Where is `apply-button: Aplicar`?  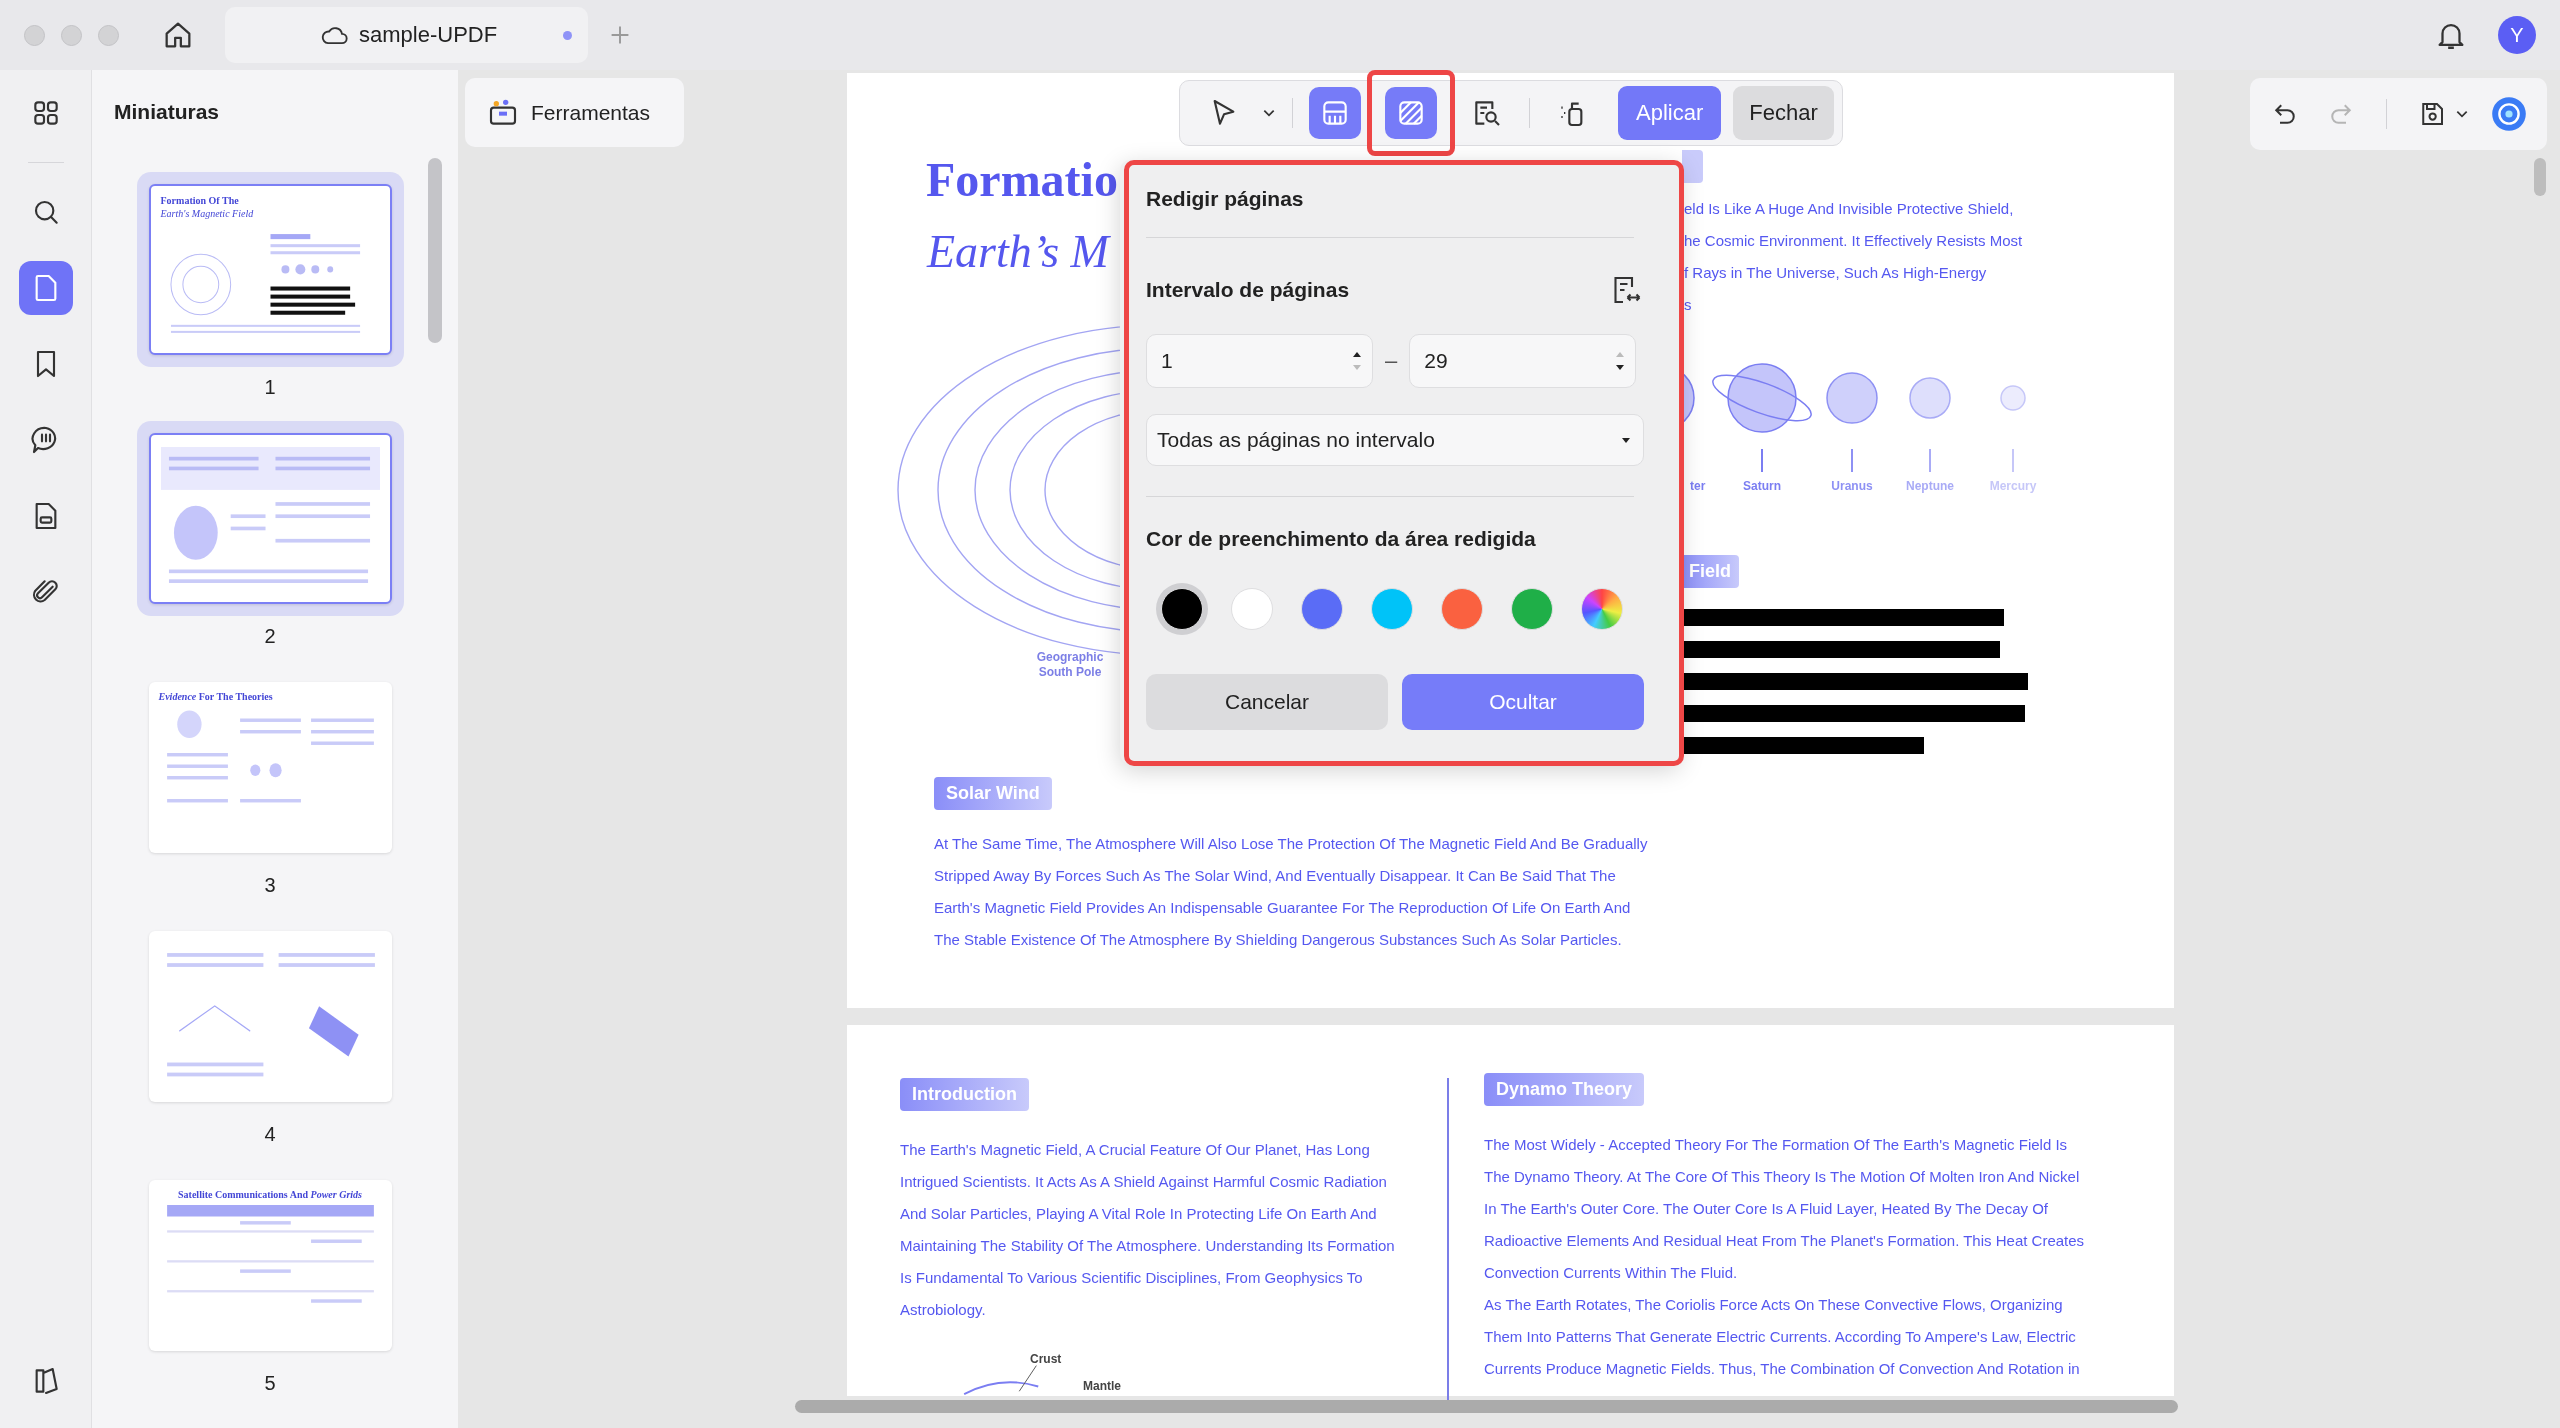
apply-button: Aplicar is located at coordinates (1670, 113).